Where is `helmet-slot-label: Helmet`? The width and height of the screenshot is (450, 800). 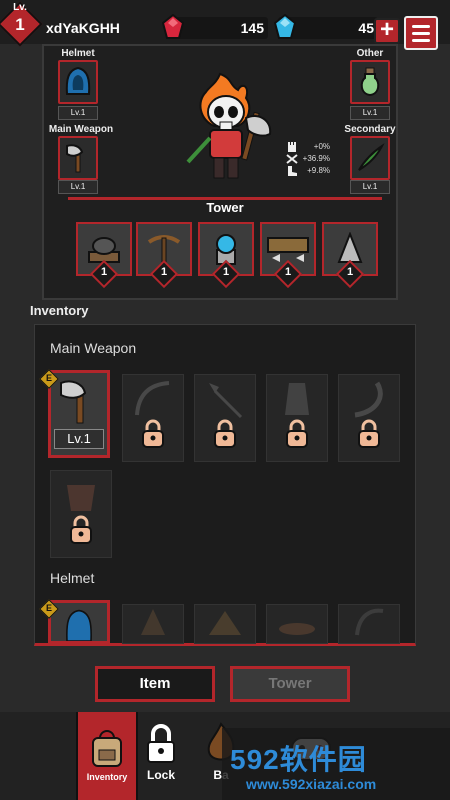
helmet-slot-label: Helmet is located at coordinates (78, 53).